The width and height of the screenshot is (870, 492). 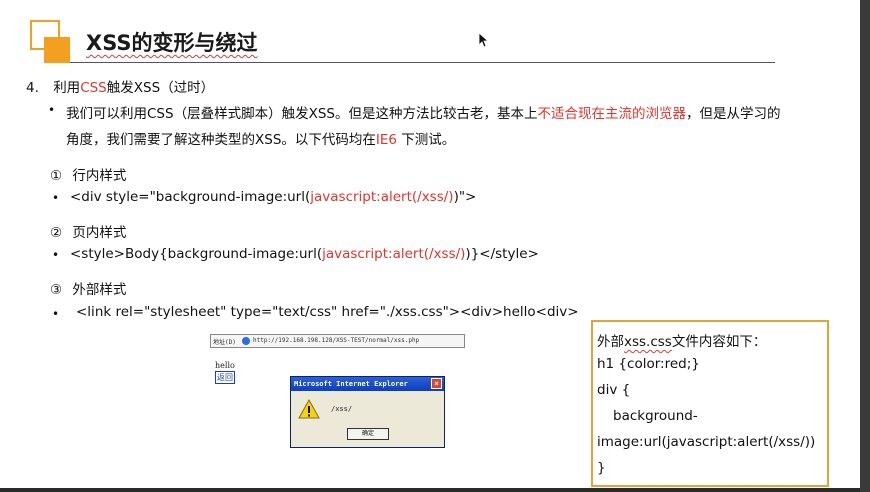 What do you see at coordinates (368, 434) in the screenshot?
I see `dialog-ok-button: 确定` at bounding box center [368, 434].